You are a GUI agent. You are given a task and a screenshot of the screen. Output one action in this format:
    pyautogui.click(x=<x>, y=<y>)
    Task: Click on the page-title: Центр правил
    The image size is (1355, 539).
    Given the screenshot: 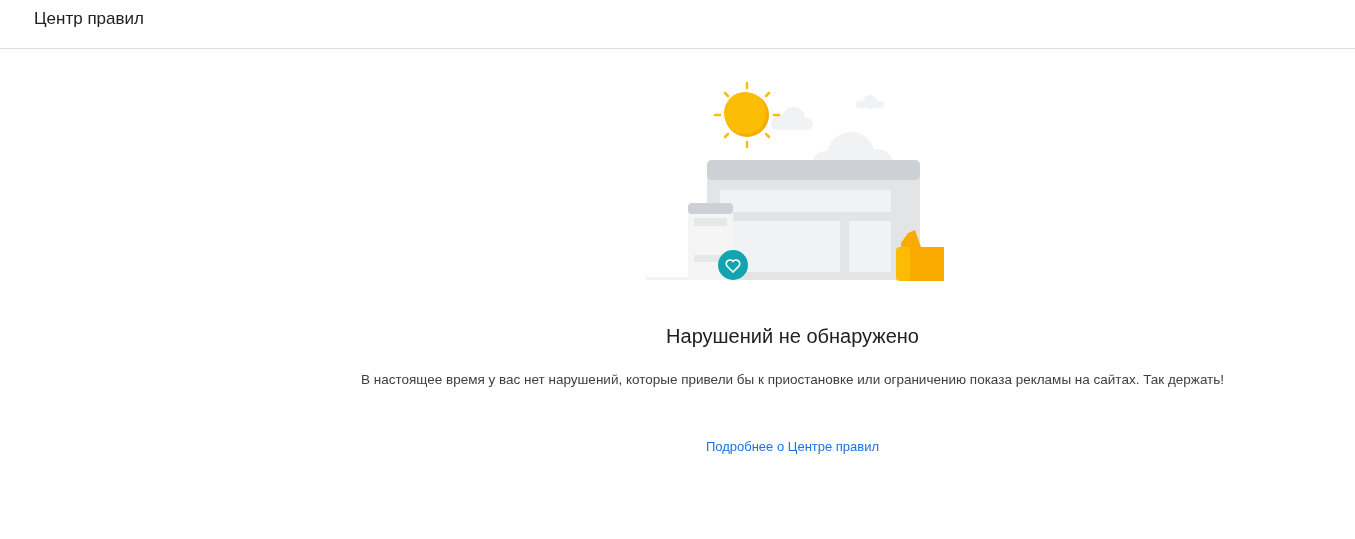 What is the action you would take?
    pyautogui.click(x=89, y=19)
    